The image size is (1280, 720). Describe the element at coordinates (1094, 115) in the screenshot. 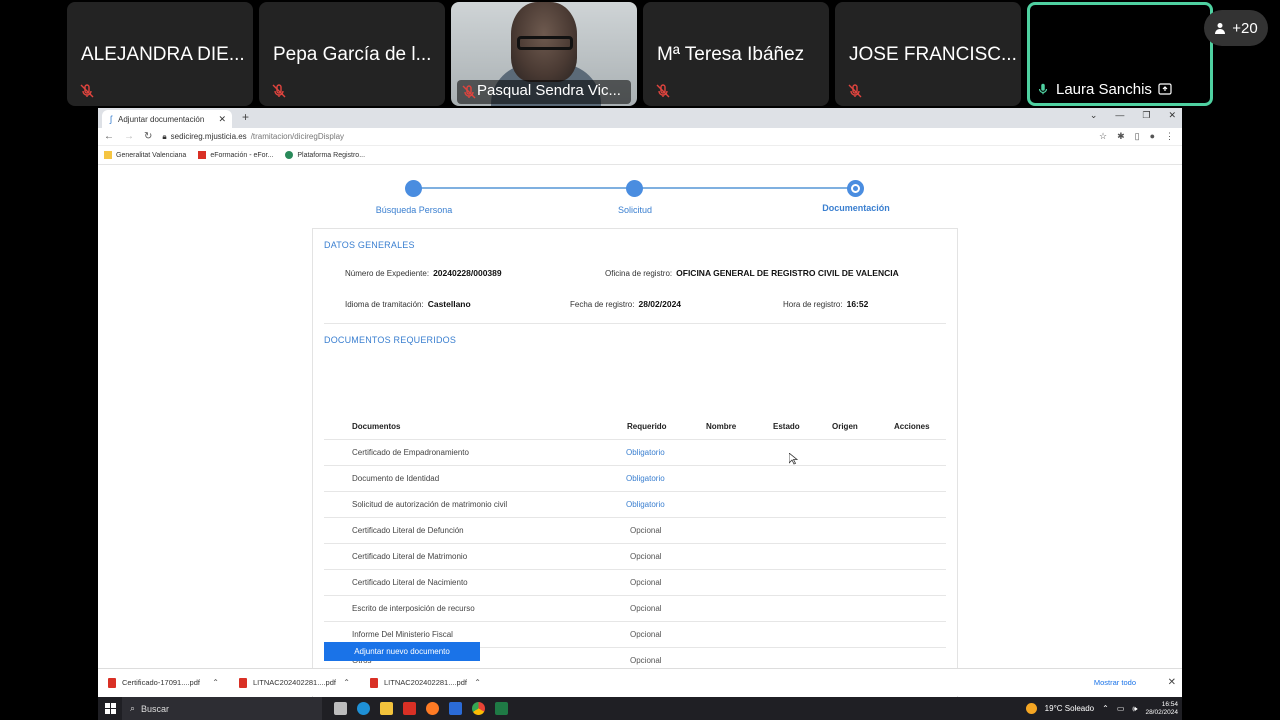

I see `tab-search-icon: ⌄` at that location.